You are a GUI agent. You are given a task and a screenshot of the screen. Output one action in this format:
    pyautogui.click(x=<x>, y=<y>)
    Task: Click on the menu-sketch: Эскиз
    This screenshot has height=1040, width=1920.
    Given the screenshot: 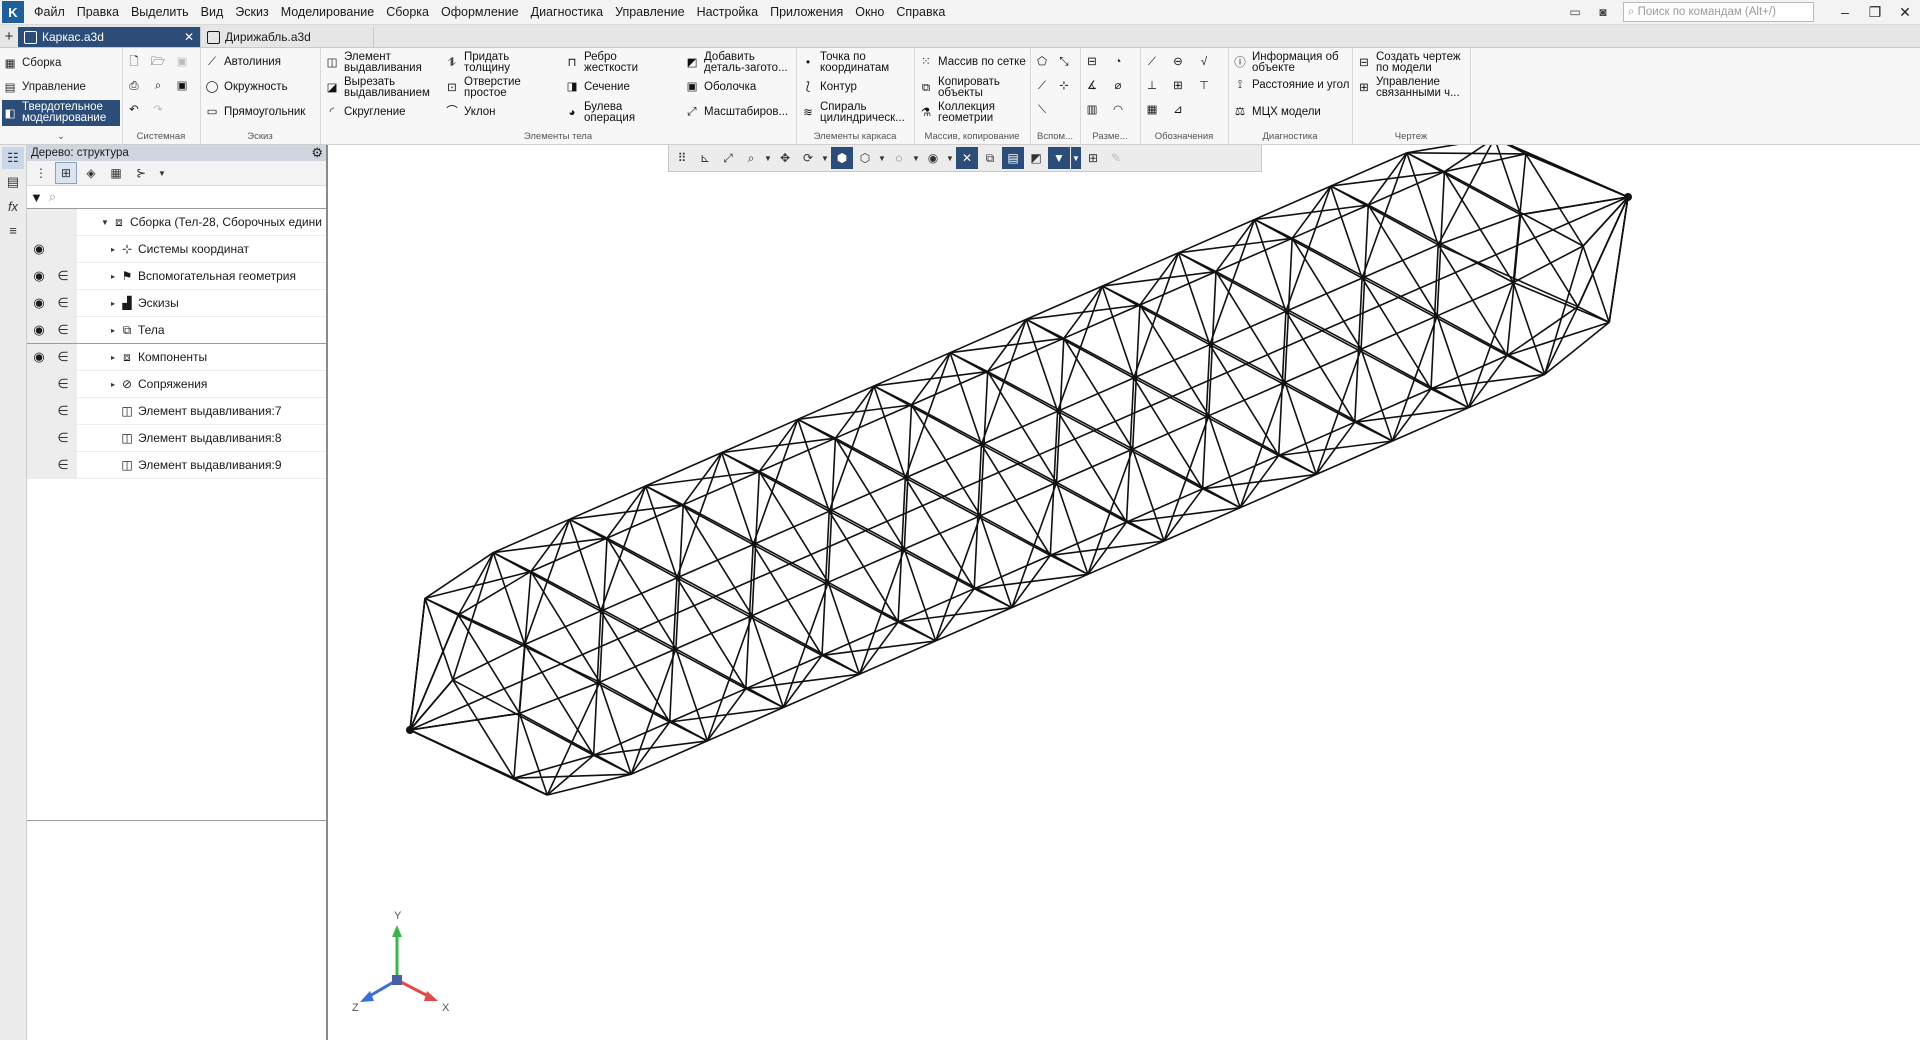 What is the action you would take?
    pyautogui.click(x=251, y=12)
    